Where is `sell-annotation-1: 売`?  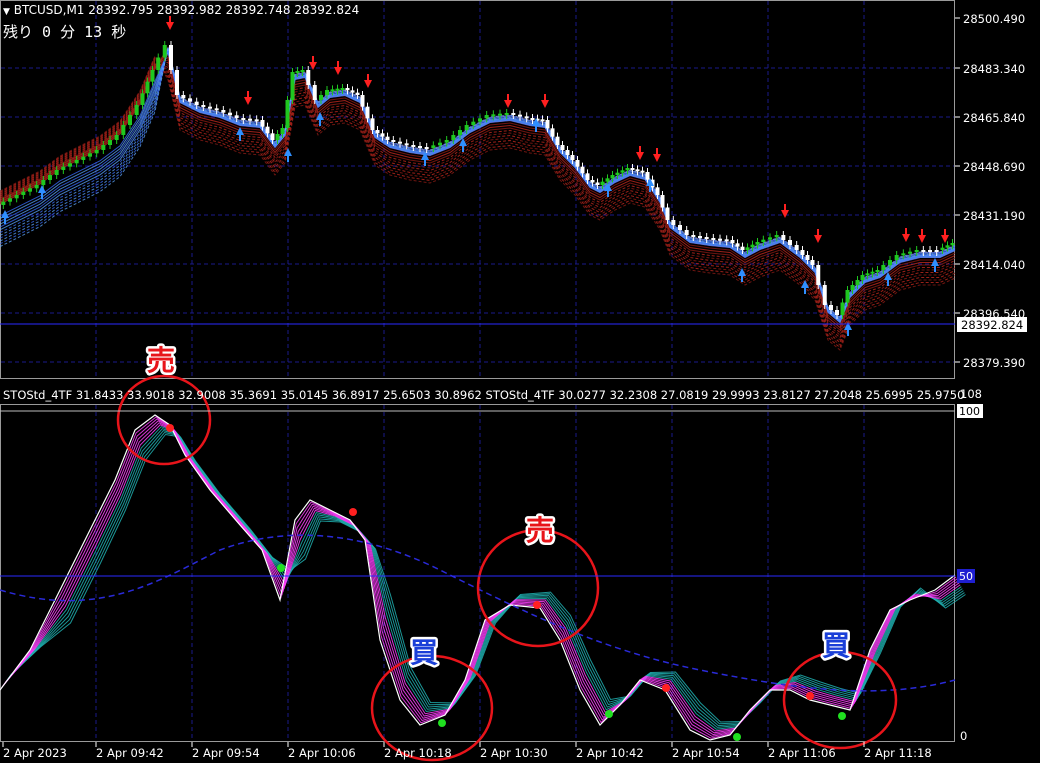 sell-annotation-1: 売 is located at coordinates (161, 360).